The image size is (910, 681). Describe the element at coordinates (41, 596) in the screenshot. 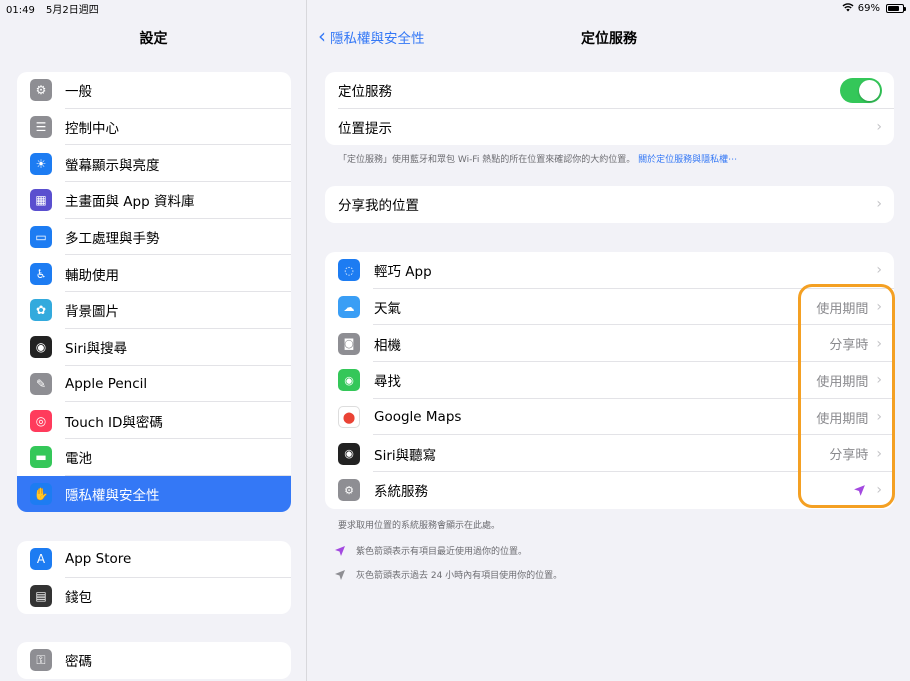

I see `wallet-icon: ▤` at that location.